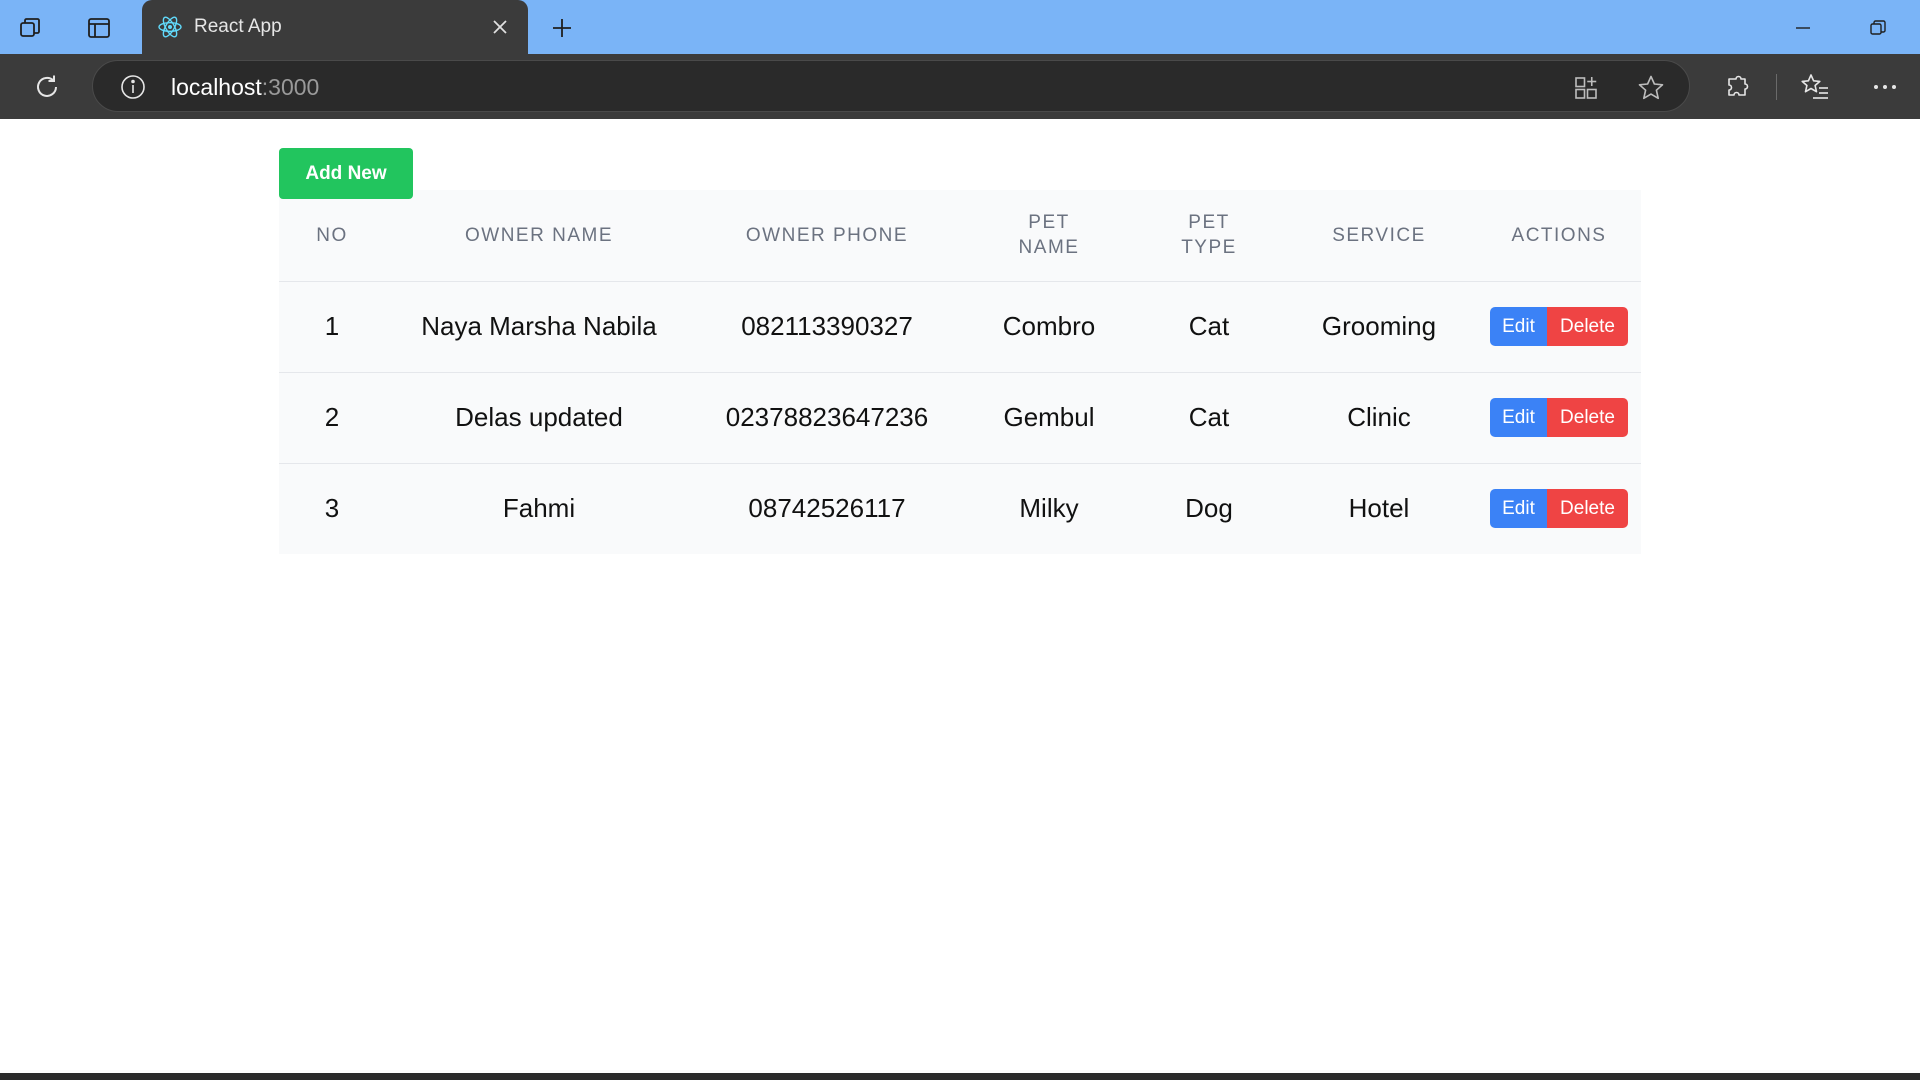 This screenshot has width=1920, height=1080. Describe the element at coordinates (332, 508) in the screenshot. I see `cell-no: 3` at that location.